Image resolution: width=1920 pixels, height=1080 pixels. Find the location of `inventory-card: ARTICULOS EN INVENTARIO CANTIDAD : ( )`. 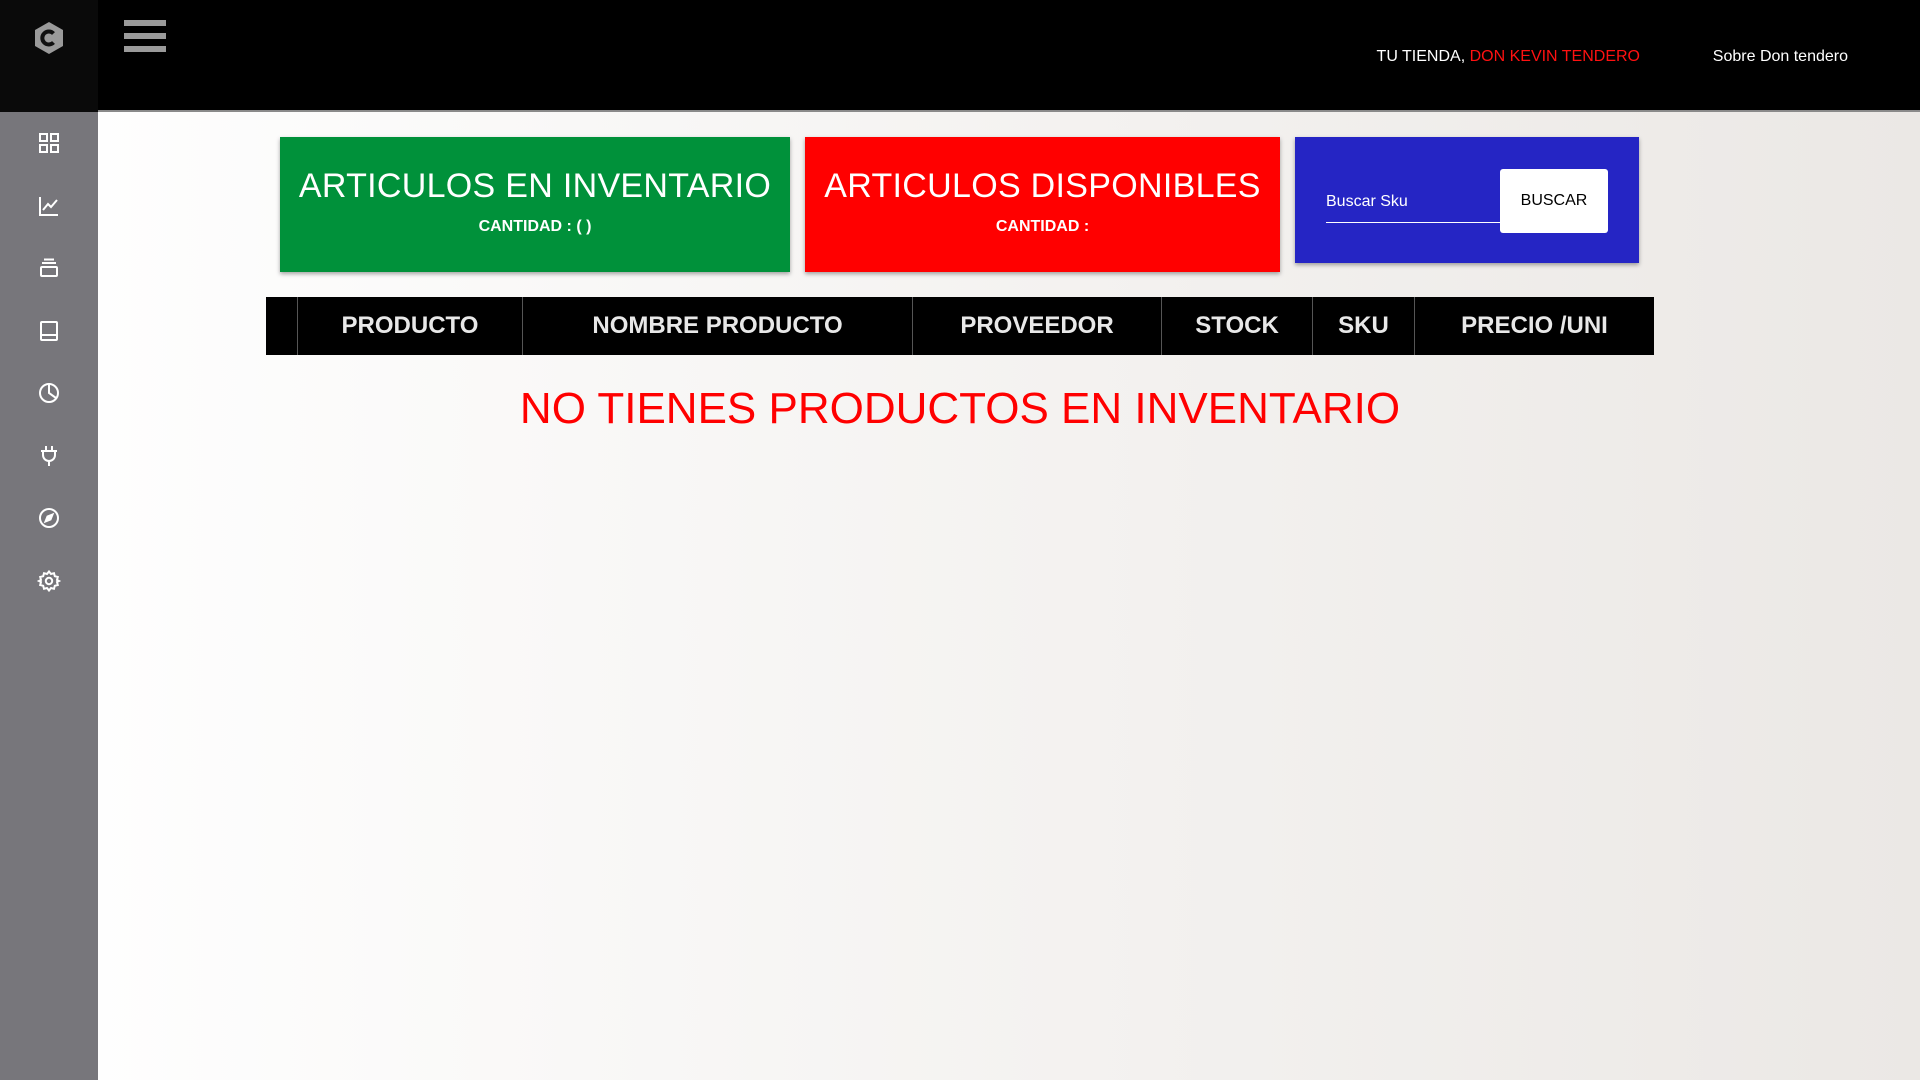

inventory-card: ARTICULOS EN INVENTARIO CANTIDAD : ( ) is located at coordinates (535, 204).